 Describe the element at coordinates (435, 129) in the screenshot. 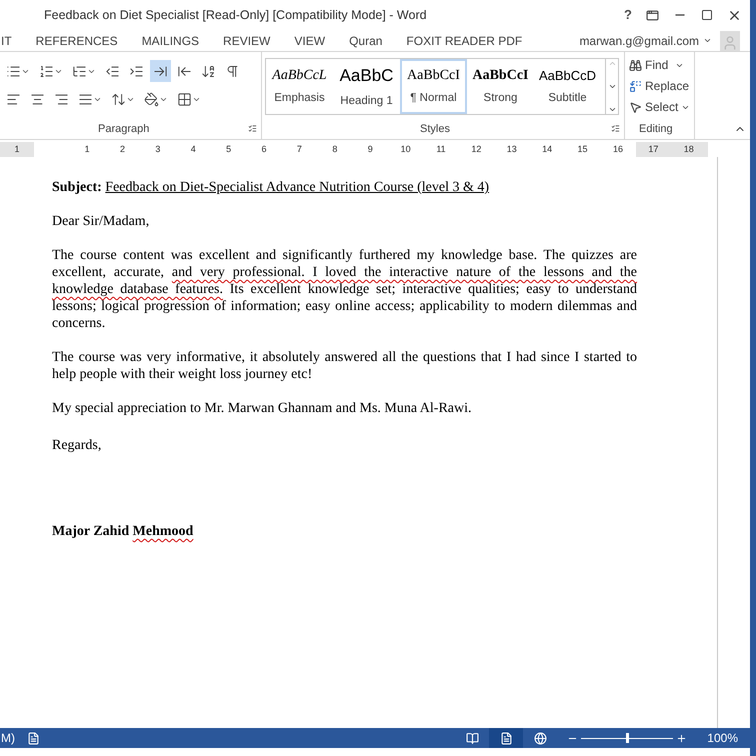

I see `group-label: Styles` at that location.